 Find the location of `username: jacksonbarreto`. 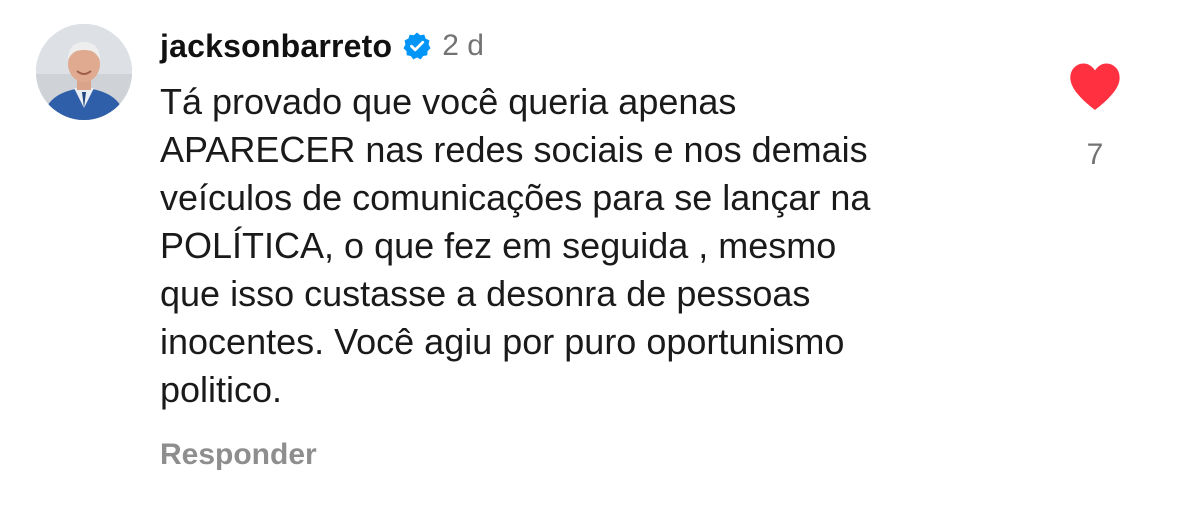

username: jacksonbarreto is located at coordinates (276, 46).